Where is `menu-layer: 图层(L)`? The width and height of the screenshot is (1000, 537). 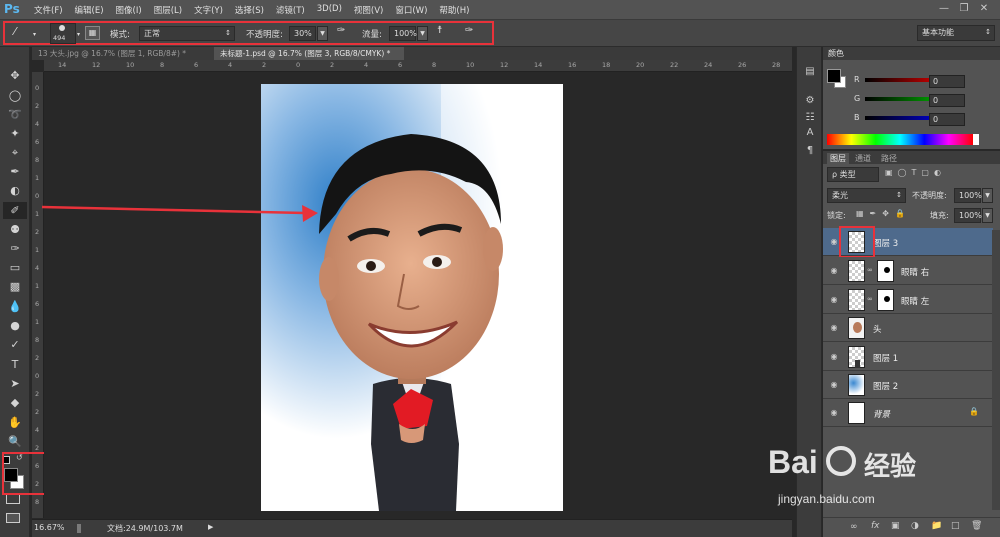 menu-layer: 图层(L) is located at coordinates (168, 10).